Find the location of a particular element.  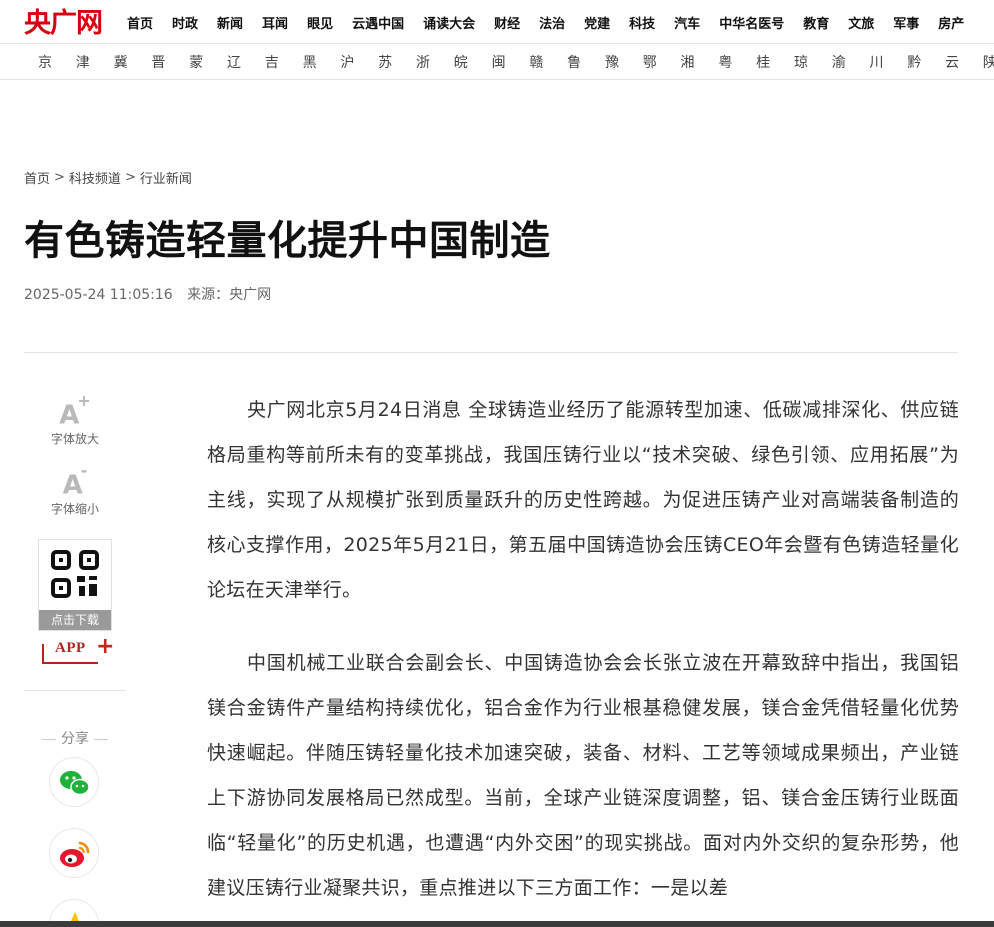

nav-item-culture-travel: 文旅 is located at coordinates (861, 22).